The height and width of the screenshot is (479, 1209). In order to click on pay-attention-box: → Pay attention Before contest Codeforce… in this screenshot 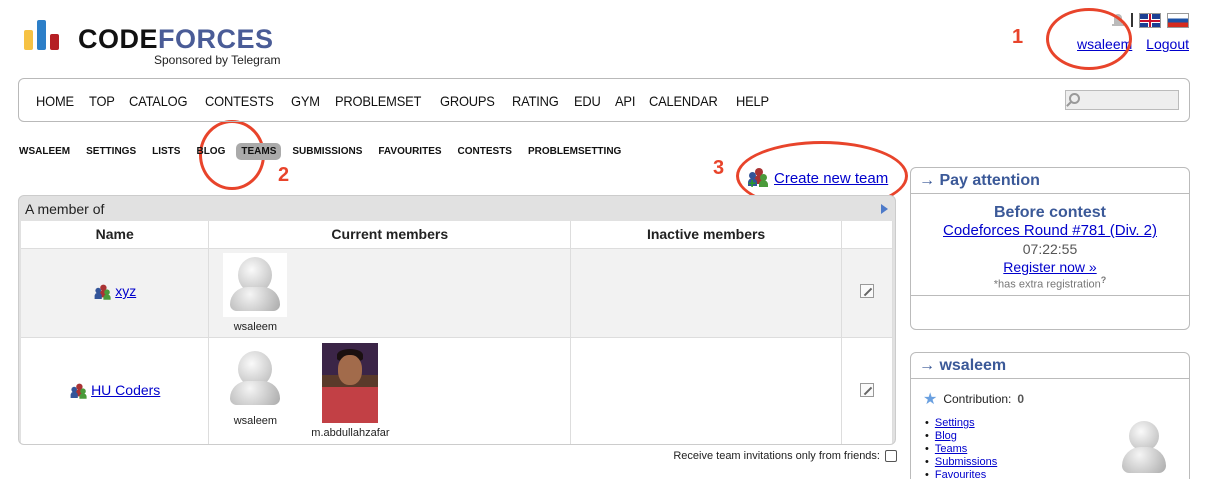, I will do `click(1050, 248)`.